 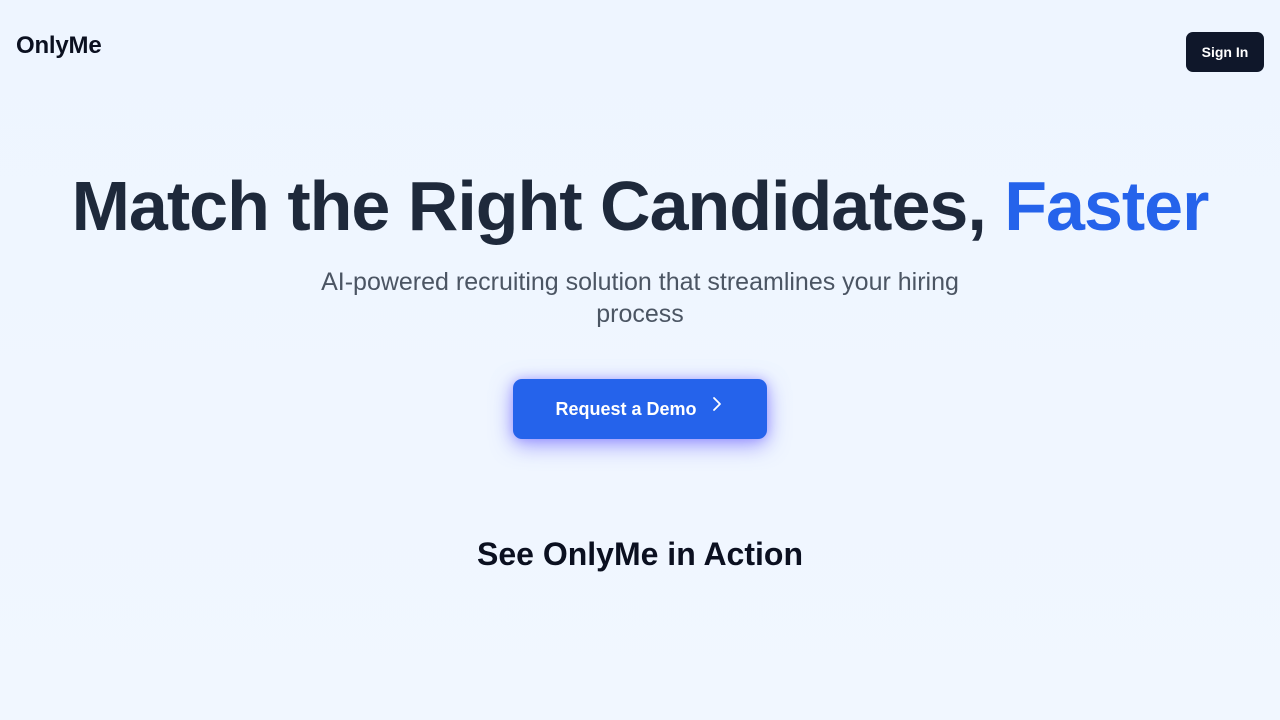 What do you see at coordinates (538, 206) in the screenshot?
I see `hero-title-main: Match the Right Candidates,` at bounding box center [538, 206].